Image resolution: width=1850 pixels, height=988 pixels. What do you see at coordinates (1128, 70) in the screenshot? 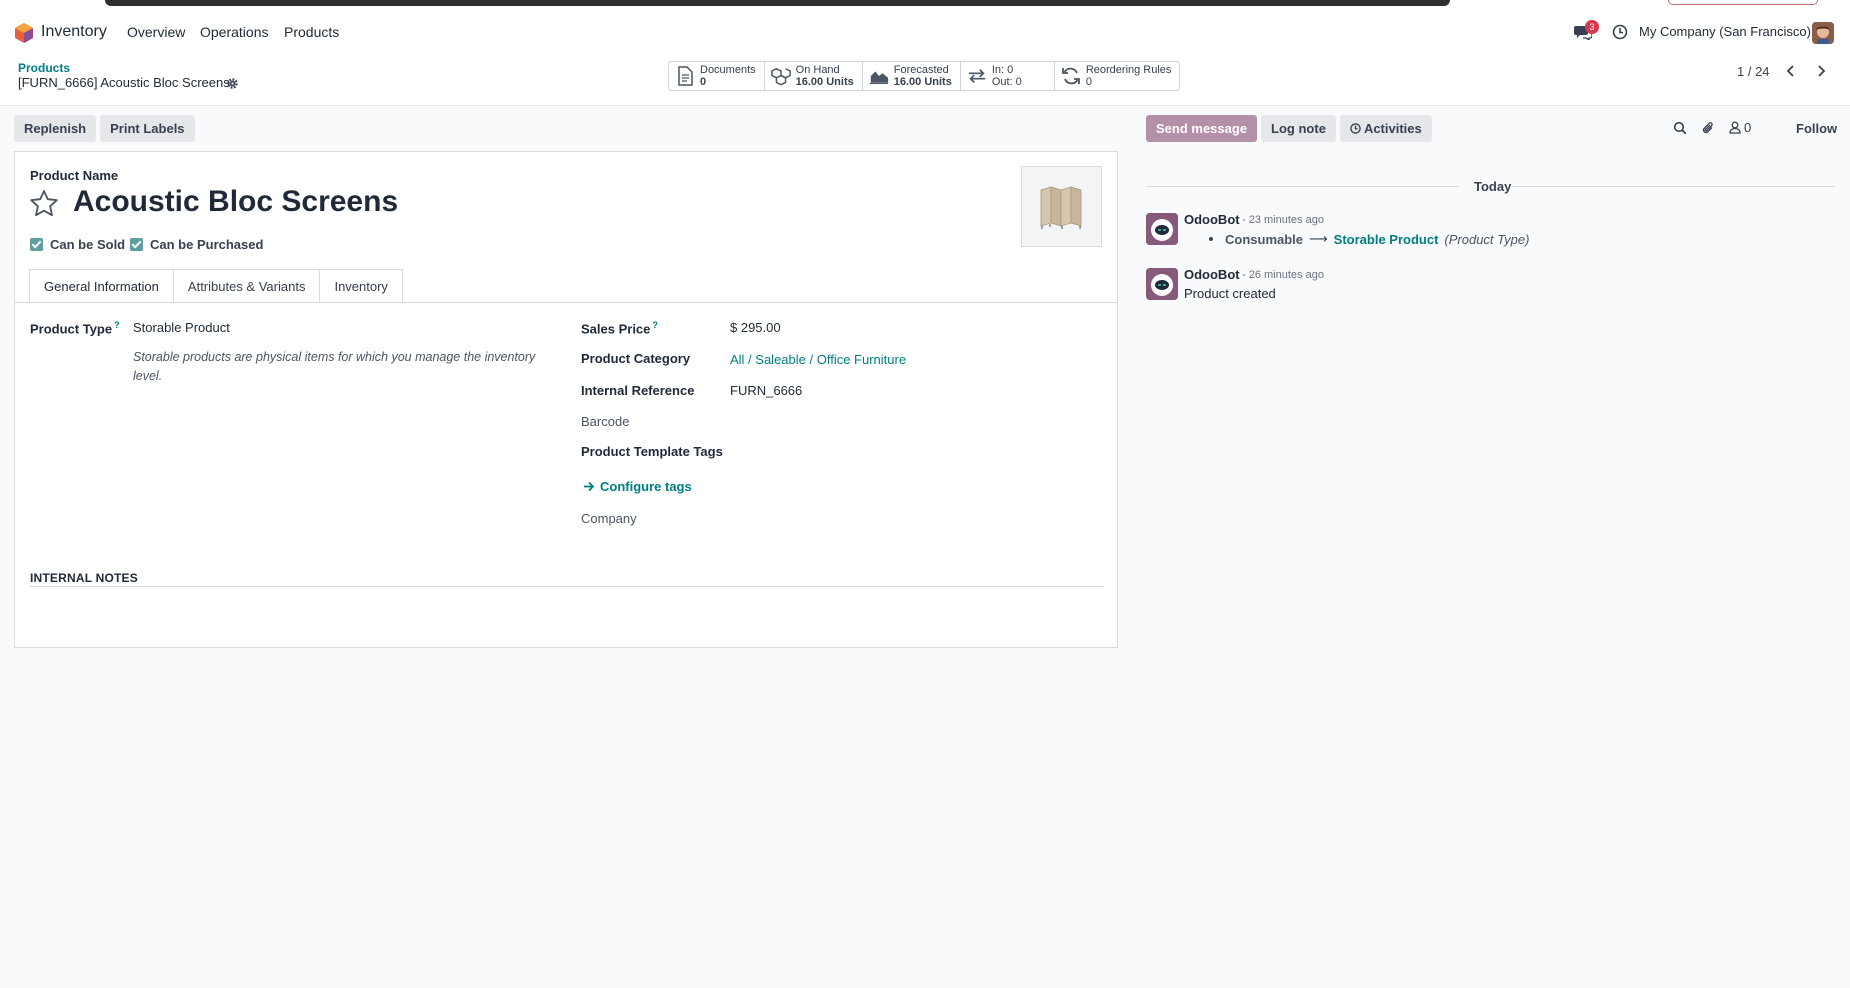
I see `reordering-label: Reordering Rules` at bounding box center [1128, 70].